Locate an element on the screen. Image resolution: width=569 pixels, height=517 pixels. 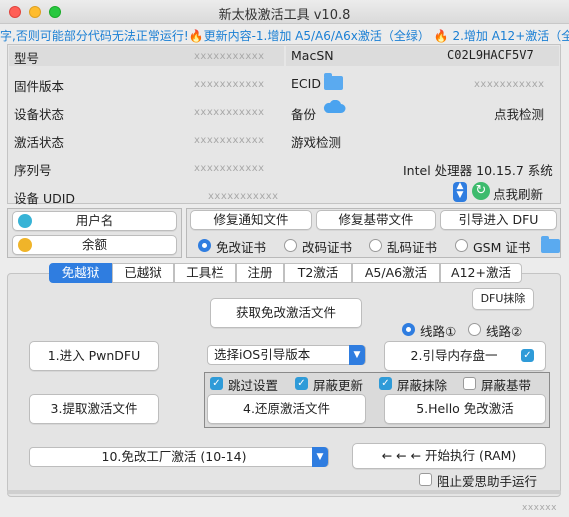
firmware-value: xxxxxxxxxxx is located at coordinates (229, 84).